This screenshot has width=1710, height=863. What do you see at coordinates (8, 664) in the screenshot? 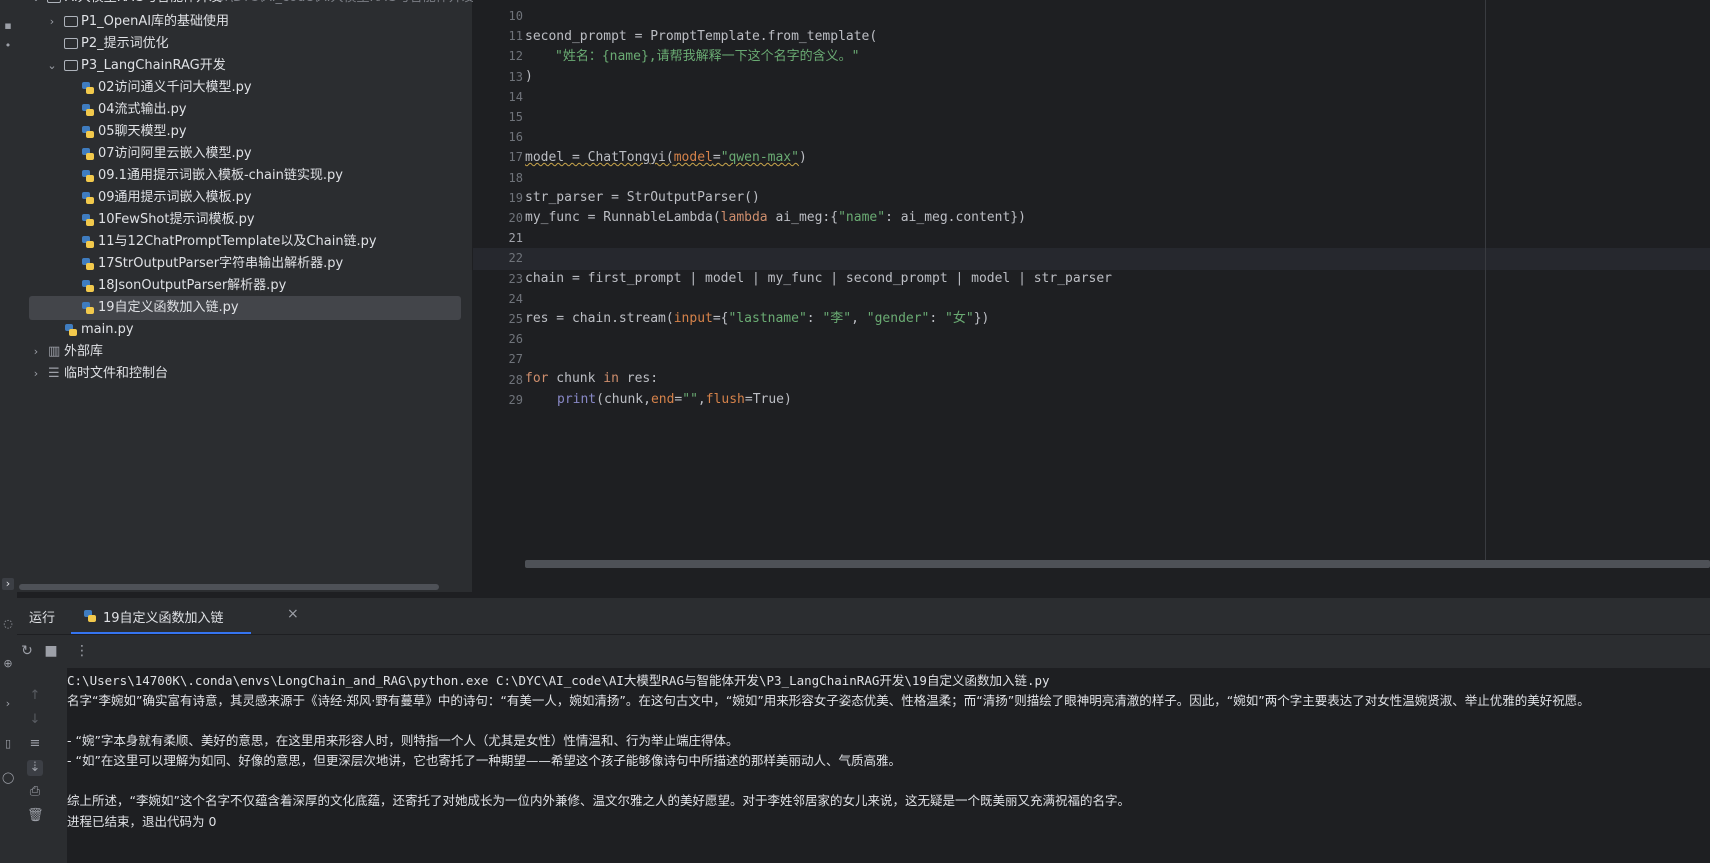
I see `python-console-icon: ⊕` at bounding box center [8, 664].